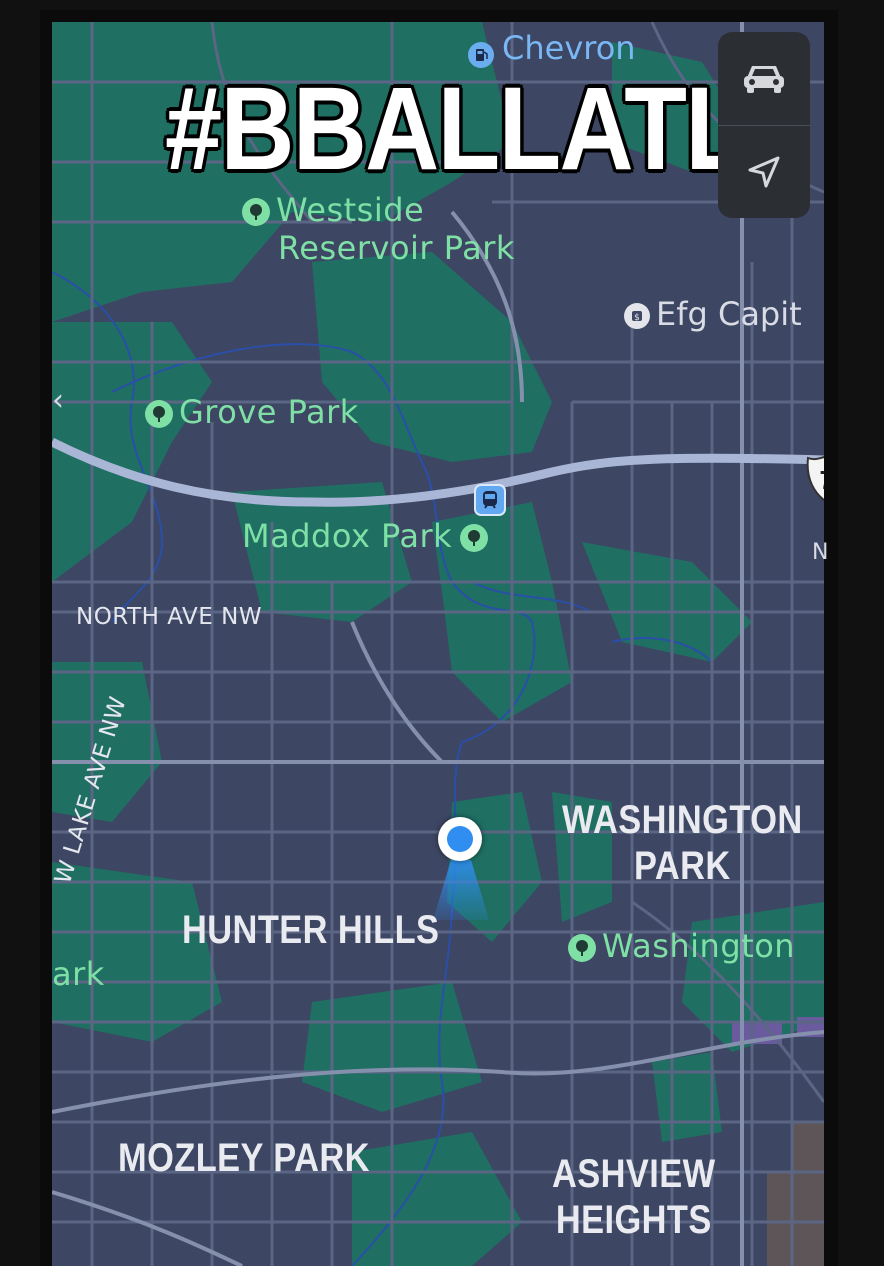  I want to click on user-location-dot, so click(460, 839).